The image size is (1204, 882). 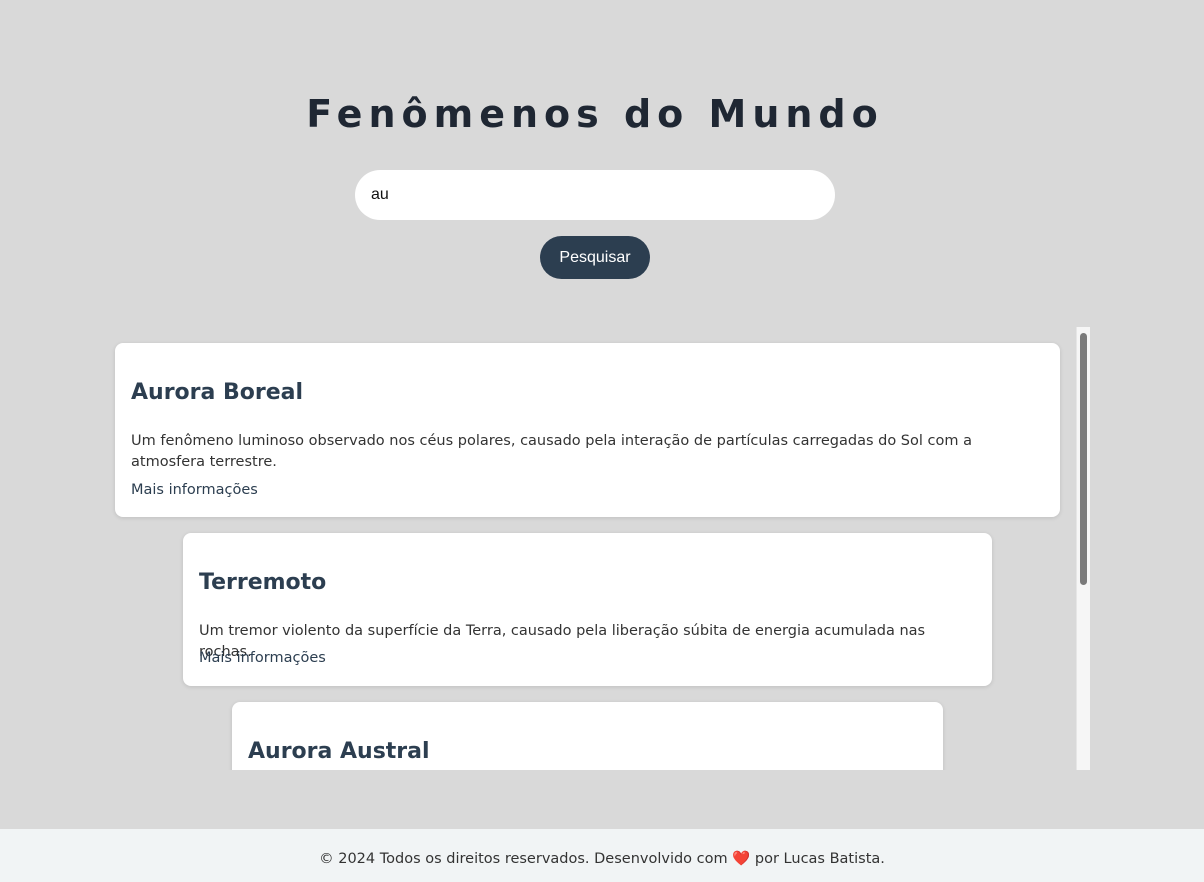 What do you see at coordinates (339, 751) in the screenshot?
I see `result-title: Aurora Austral` at bounding box center [339, 751].